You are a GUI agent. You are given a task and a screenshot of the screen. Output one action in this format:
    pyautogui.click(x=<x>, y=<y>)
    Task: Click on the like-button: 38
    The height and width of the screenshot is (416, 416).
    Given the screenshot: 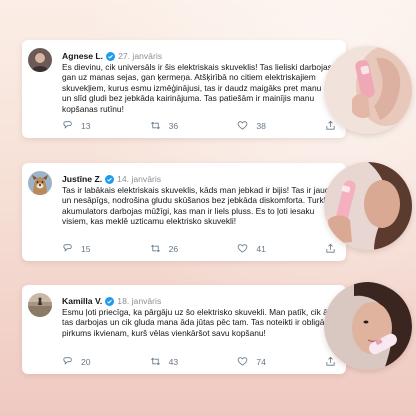 What is the action you would take?
    pyautogui.click(x=262, y=125)
    